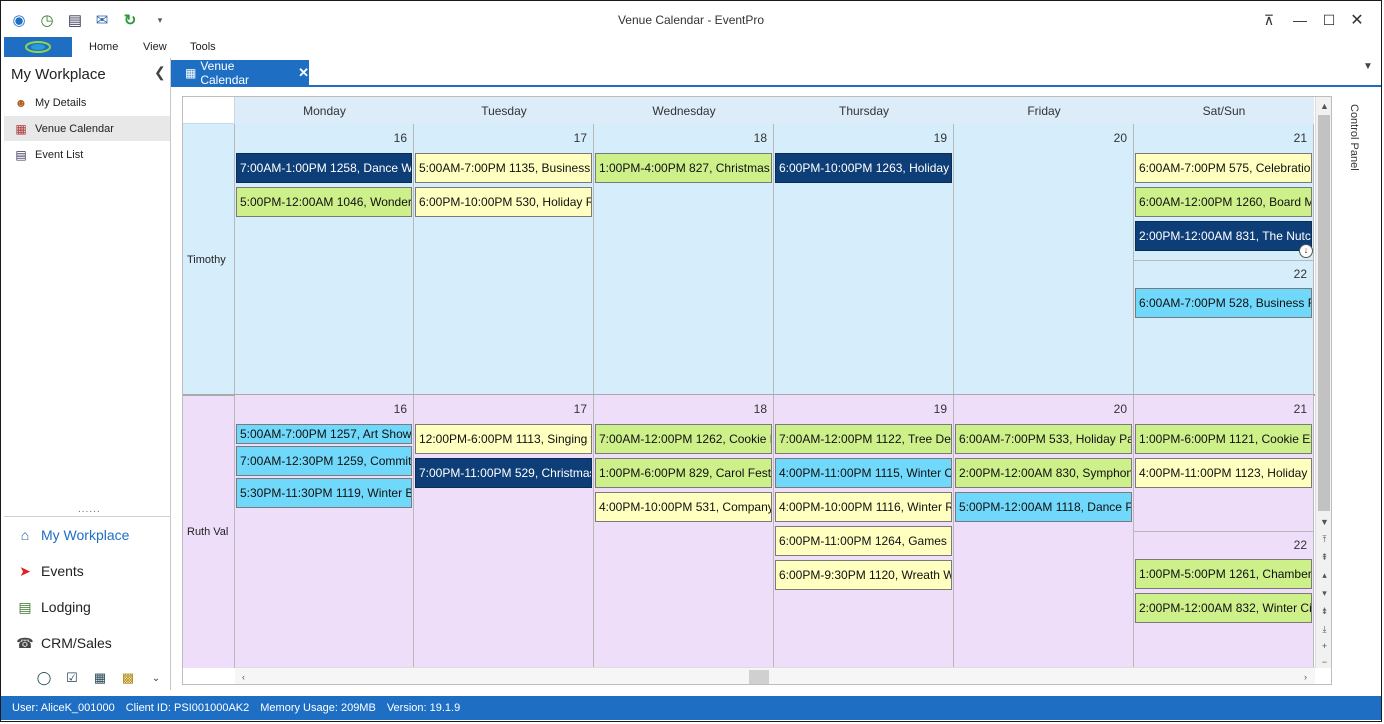 Image resolution: width=1384 pixels, height=724 pixels. I want to click on header-corner, so click(209, 110).